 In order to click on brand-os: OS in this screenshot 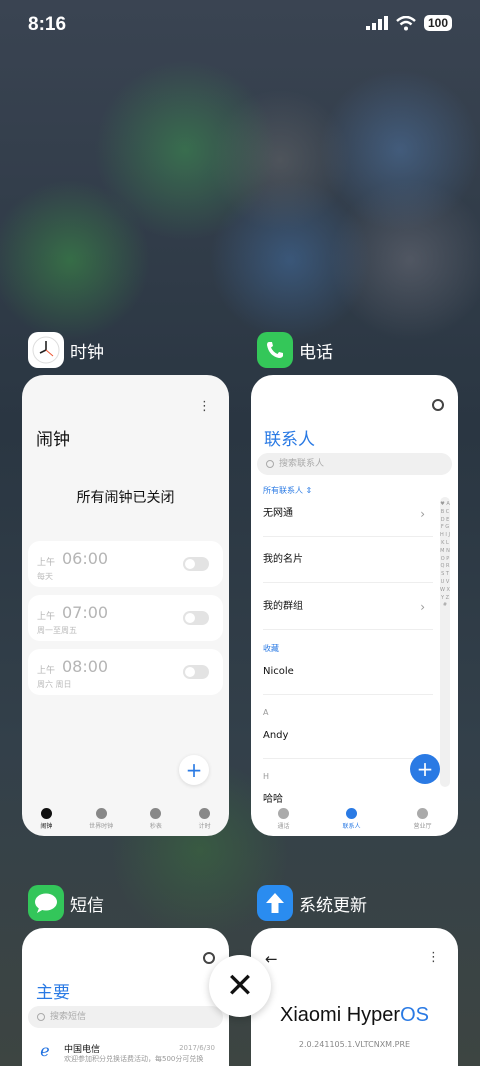, I will do `click(414, 1015)`.